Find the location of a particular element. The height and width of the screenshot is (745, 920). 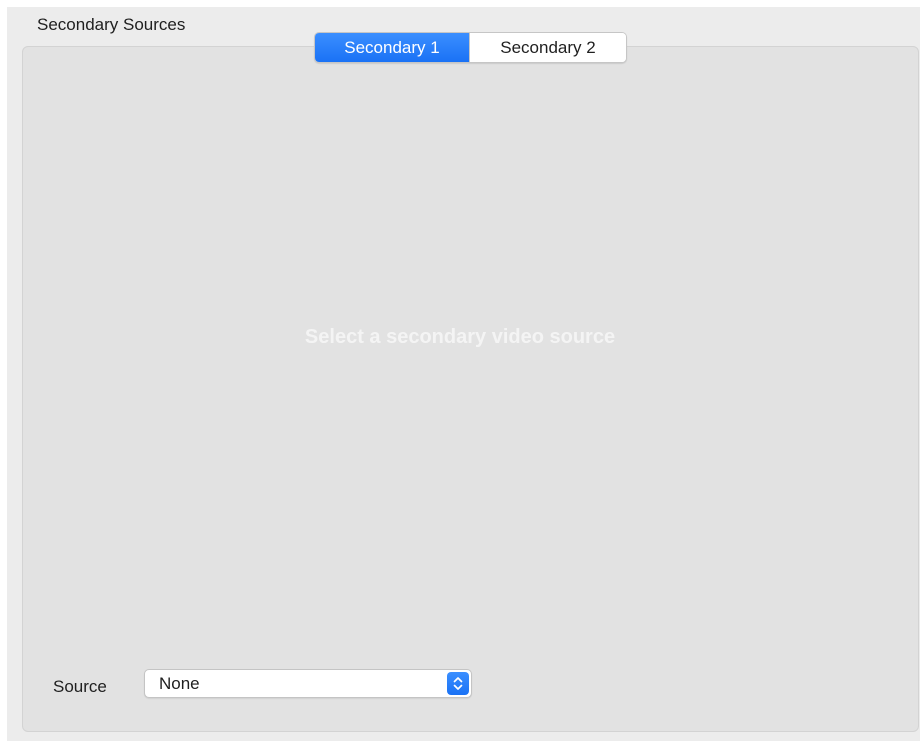

source-popup-button: None is located at coordinates (308, 683).